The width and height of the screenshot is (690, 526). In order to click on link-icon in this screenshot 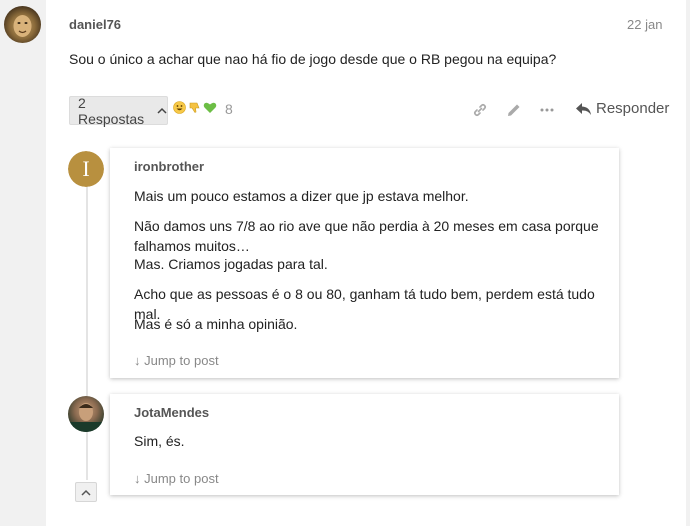, I will do `click(480, 111)`.